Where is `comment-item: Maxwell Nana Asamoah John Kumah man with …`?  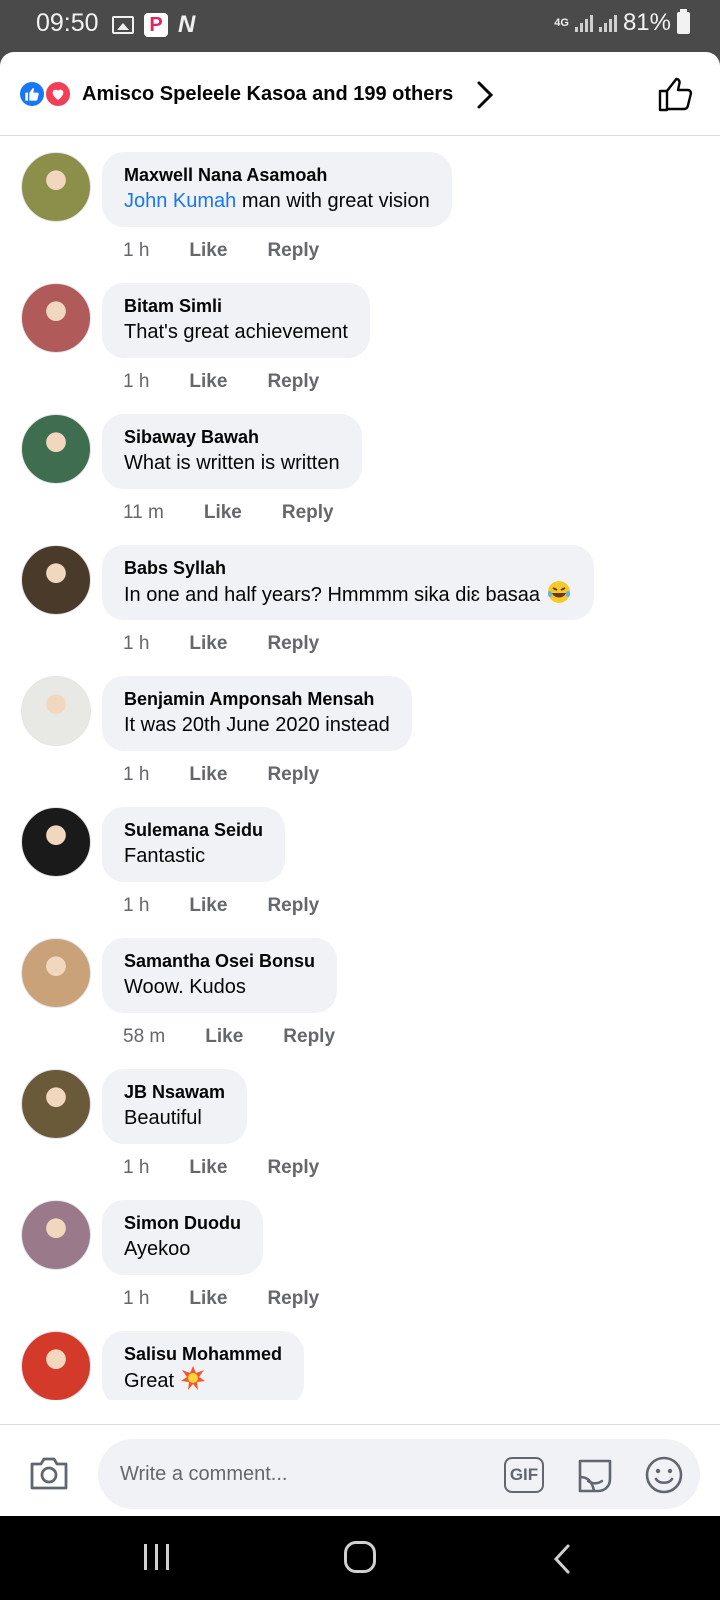
comment-item: Maxwell Nana Asamoah John Kumah man with … is located at coordinates (360, 201).